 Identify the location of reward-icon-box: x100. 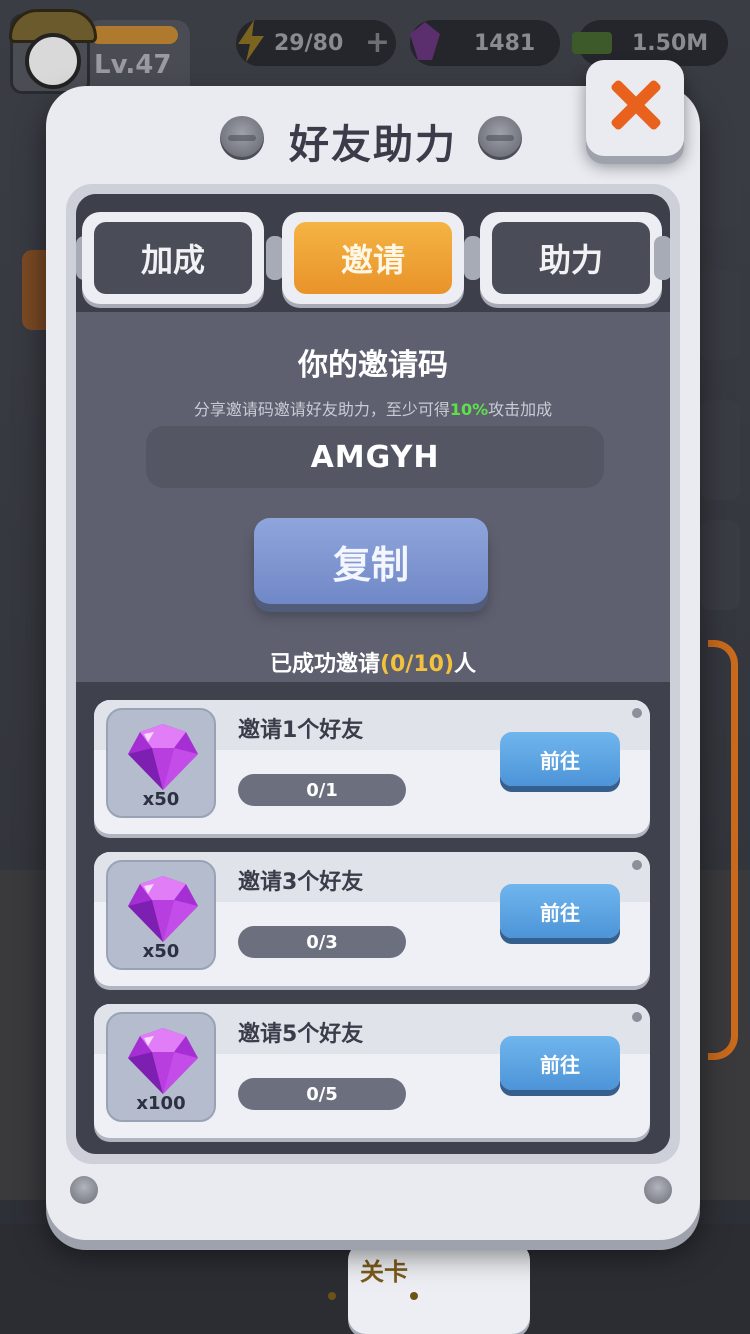
(161, 1067).